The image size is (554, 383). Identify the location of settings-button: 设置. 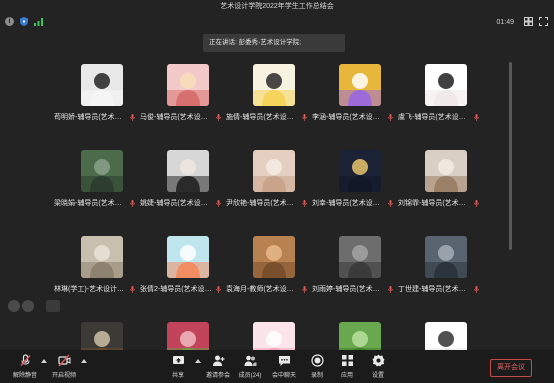
(378, 366).